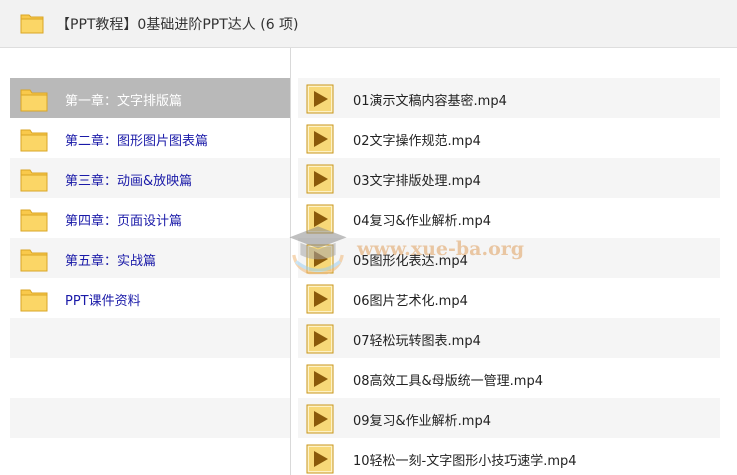 The image size is (737, 475). I want to click on file-row: 01演示文稿内容基密.mp4, so click(509, 98).